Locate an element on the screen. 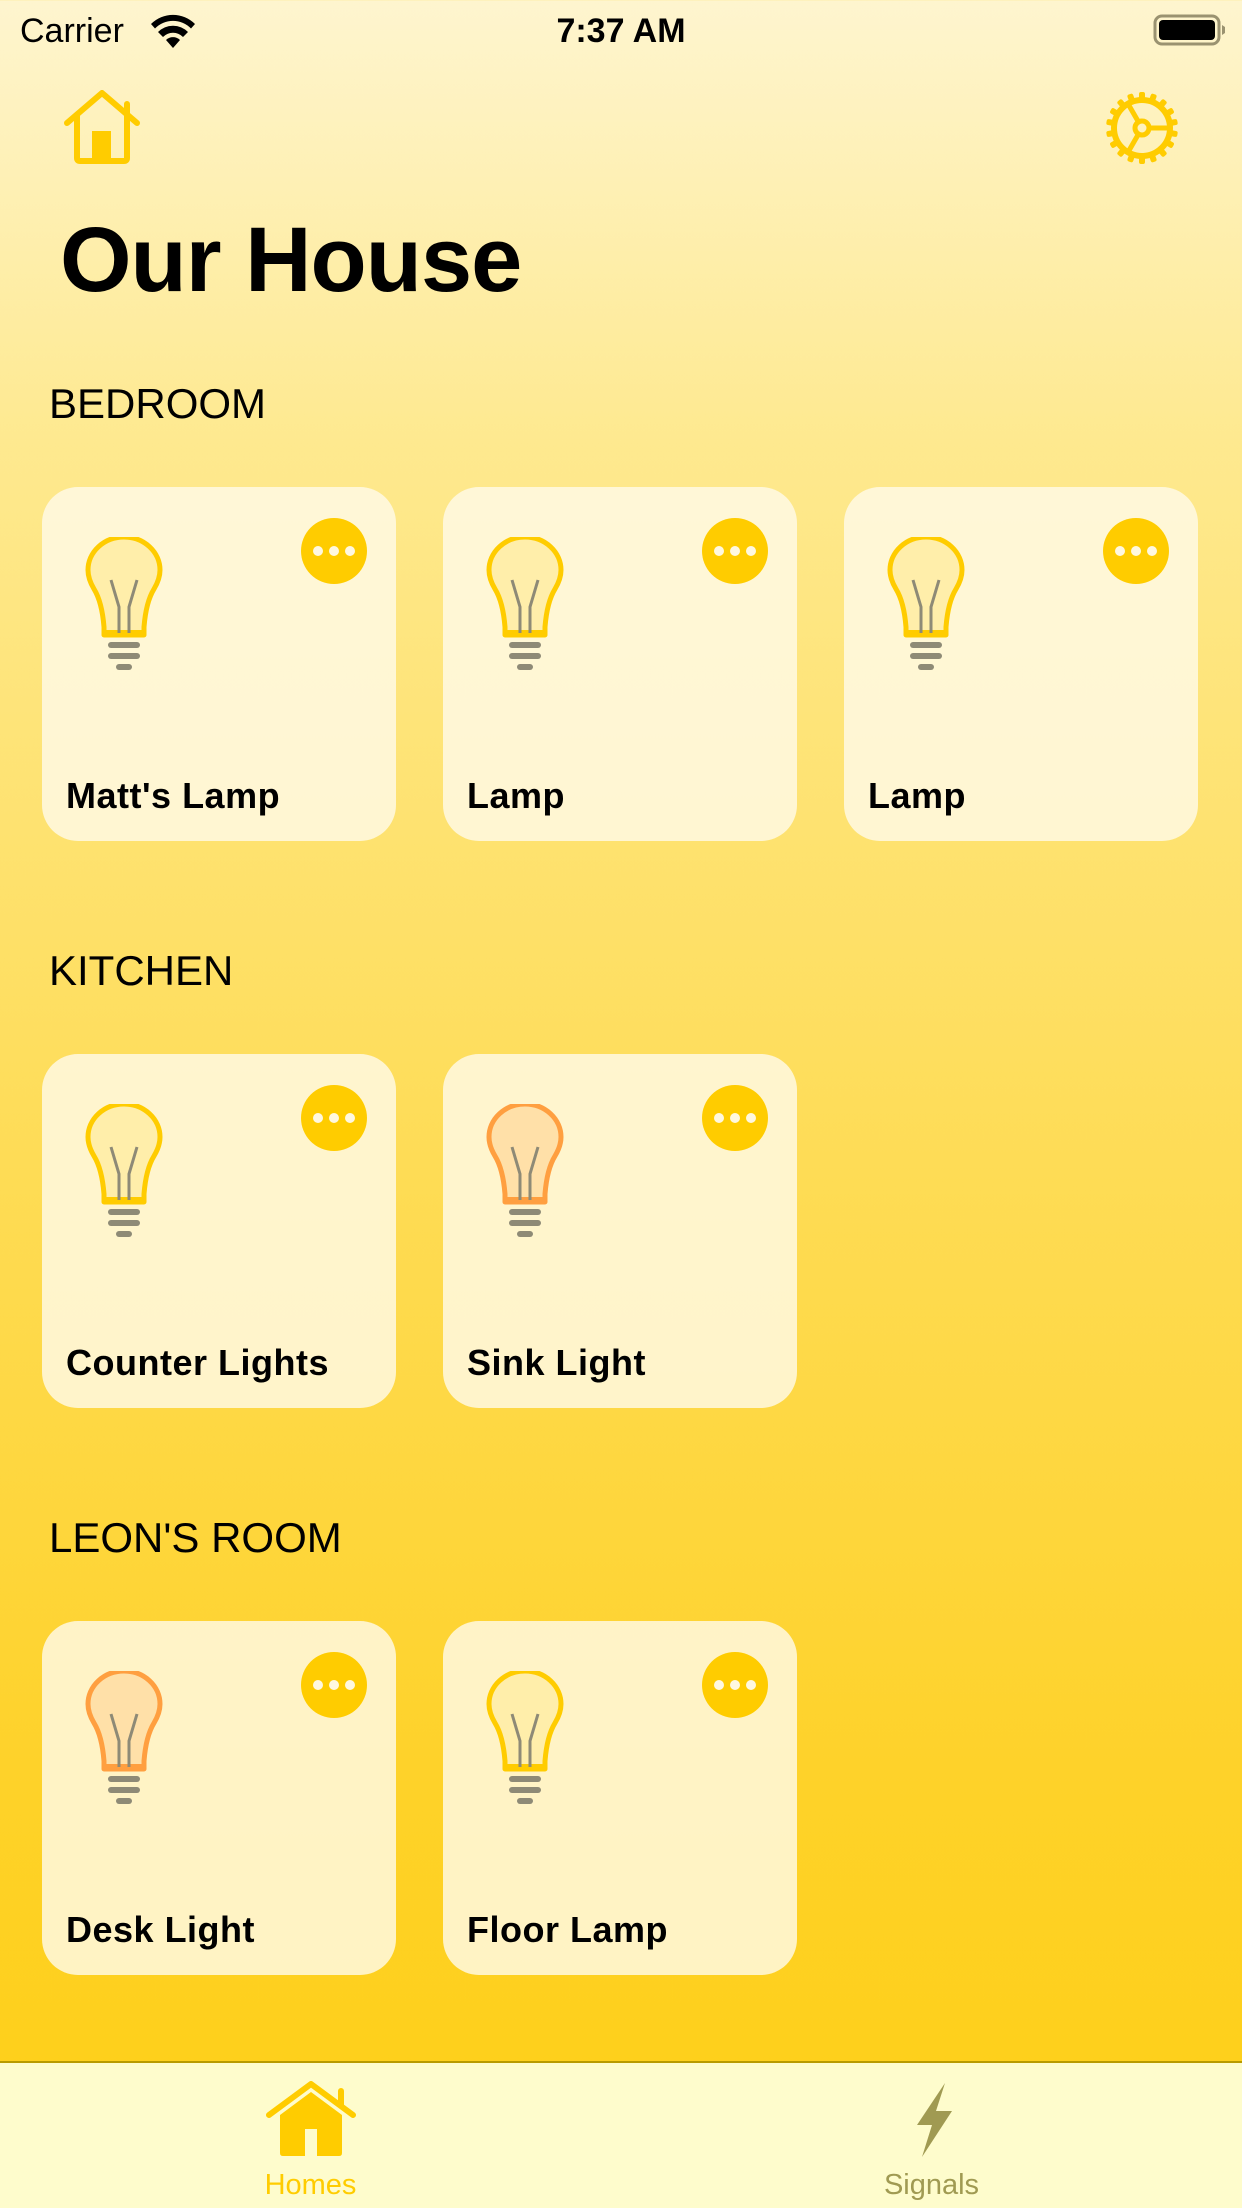  device-name: Sink Light is located at coordinates (556, 1362).